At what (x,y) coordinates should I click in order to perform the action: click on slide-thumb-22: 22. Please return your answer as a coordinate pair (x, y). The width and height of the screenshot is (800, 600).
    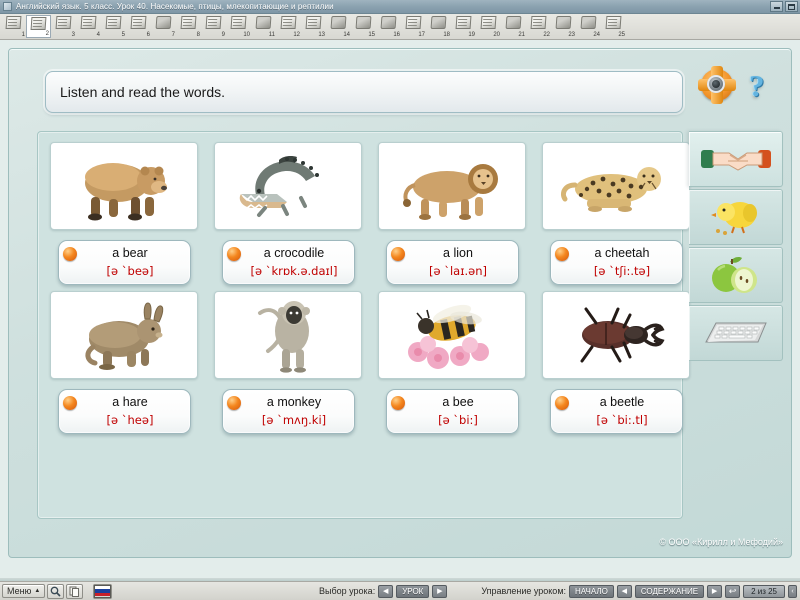
    Looking at the image, I should click on (538, 26).